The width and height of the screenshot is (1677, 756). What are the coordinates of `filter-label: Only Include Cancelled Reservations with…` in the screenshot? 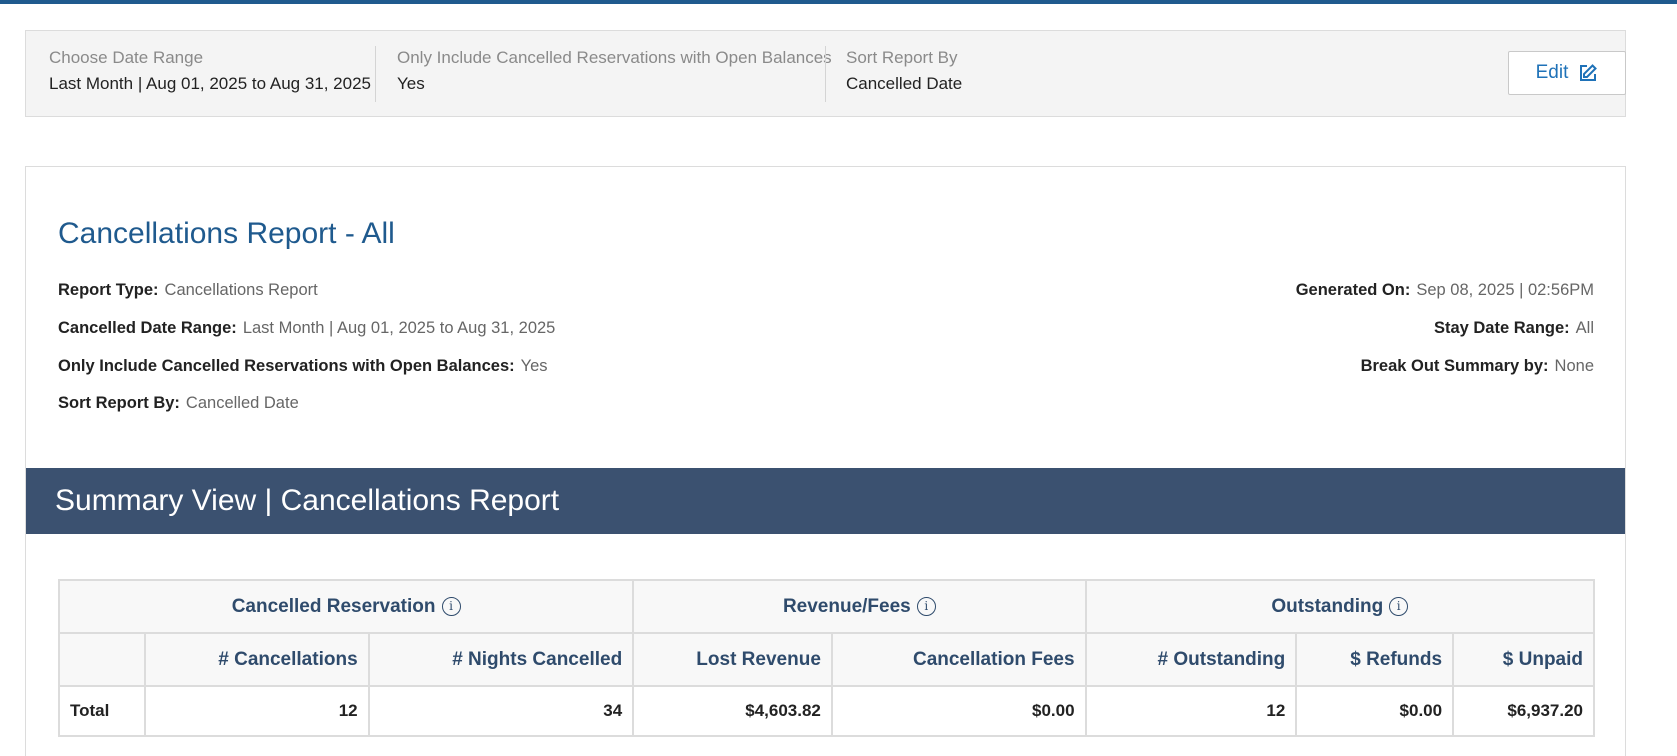 It's located at (614, 57).